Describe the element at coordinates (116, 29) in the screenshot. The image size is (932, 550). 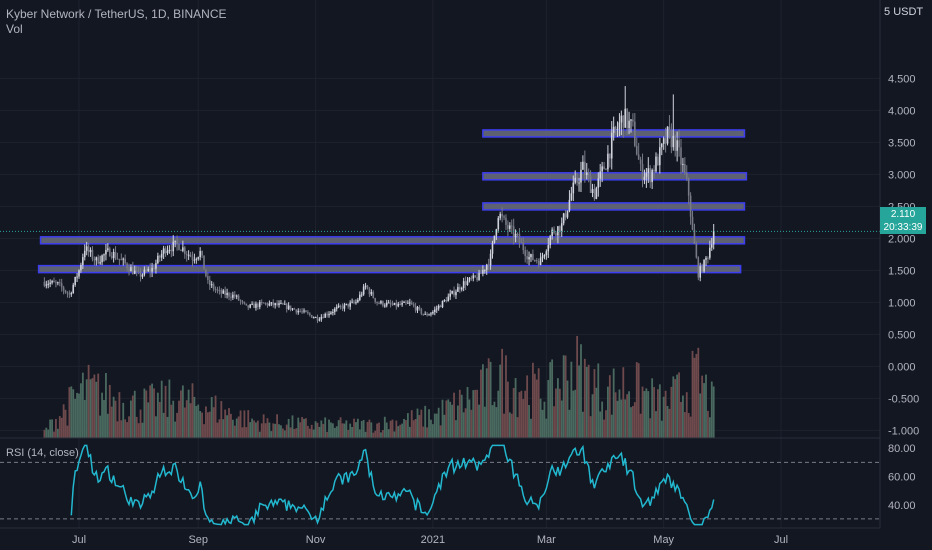
I see `volume-label: Vol` at that location.